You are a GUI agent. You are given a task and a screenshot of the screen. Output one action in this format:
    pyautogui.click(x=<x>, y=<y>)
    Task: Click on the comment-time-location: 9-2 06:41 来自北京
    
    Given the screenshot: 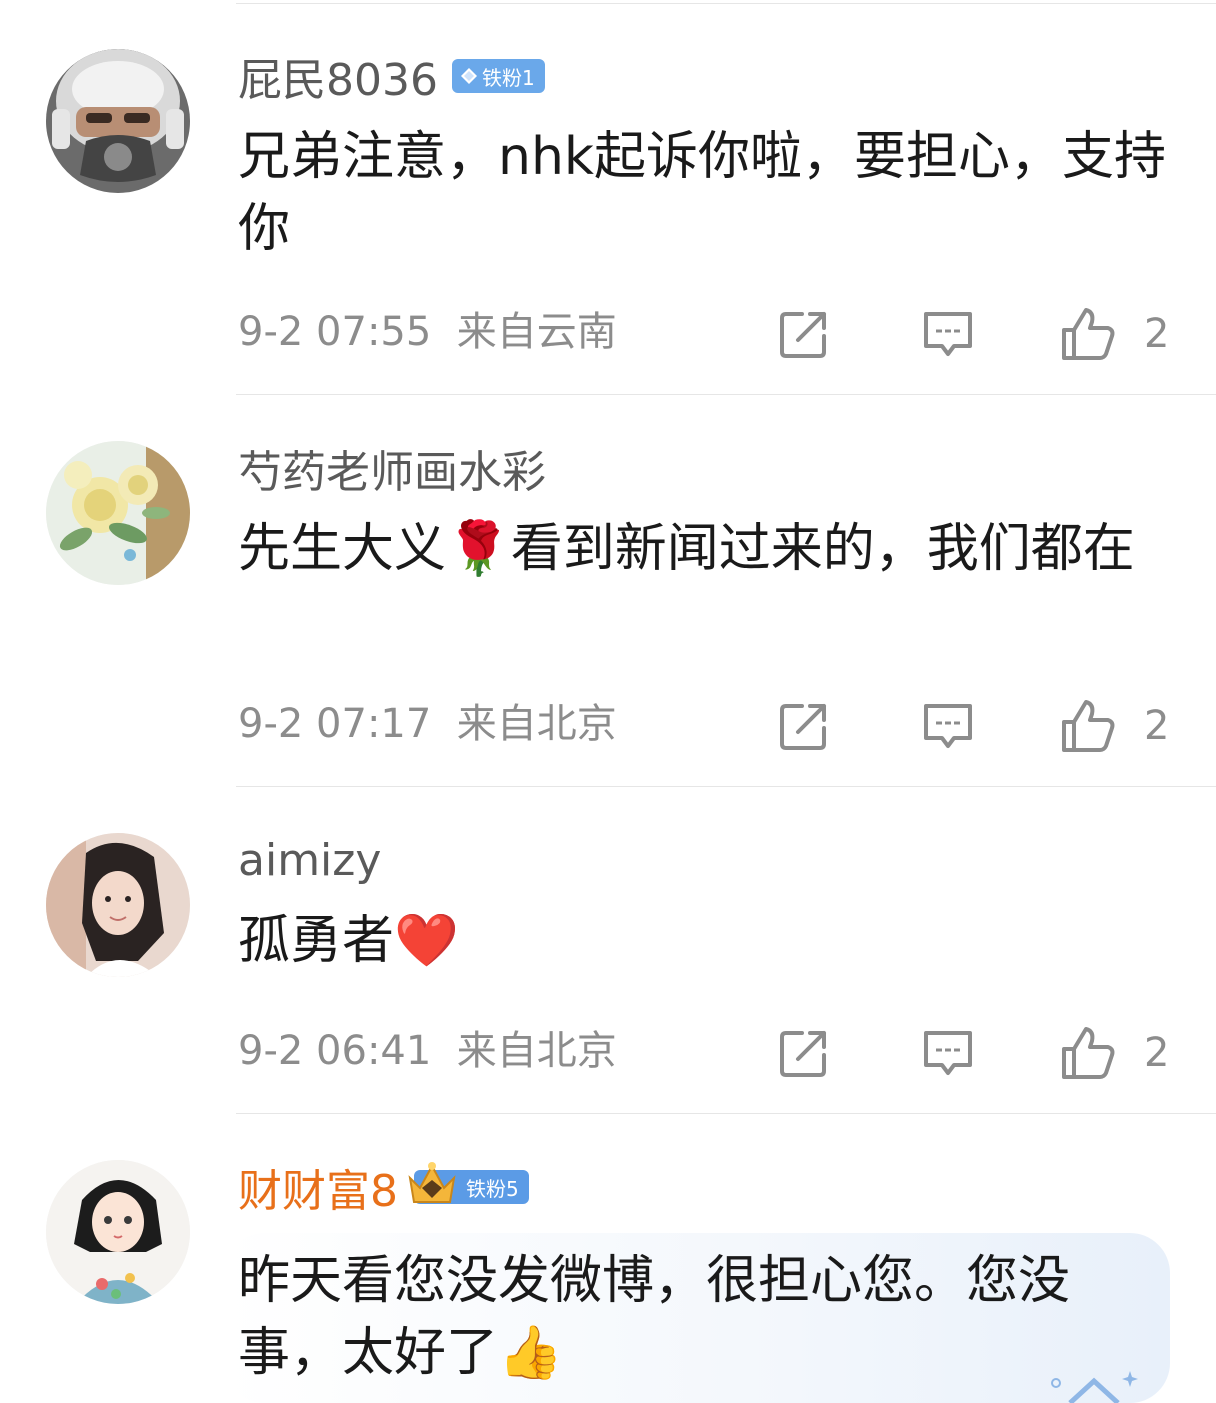 What is the action you would take?
    pyautogui.click(x=427, y=1051)
    